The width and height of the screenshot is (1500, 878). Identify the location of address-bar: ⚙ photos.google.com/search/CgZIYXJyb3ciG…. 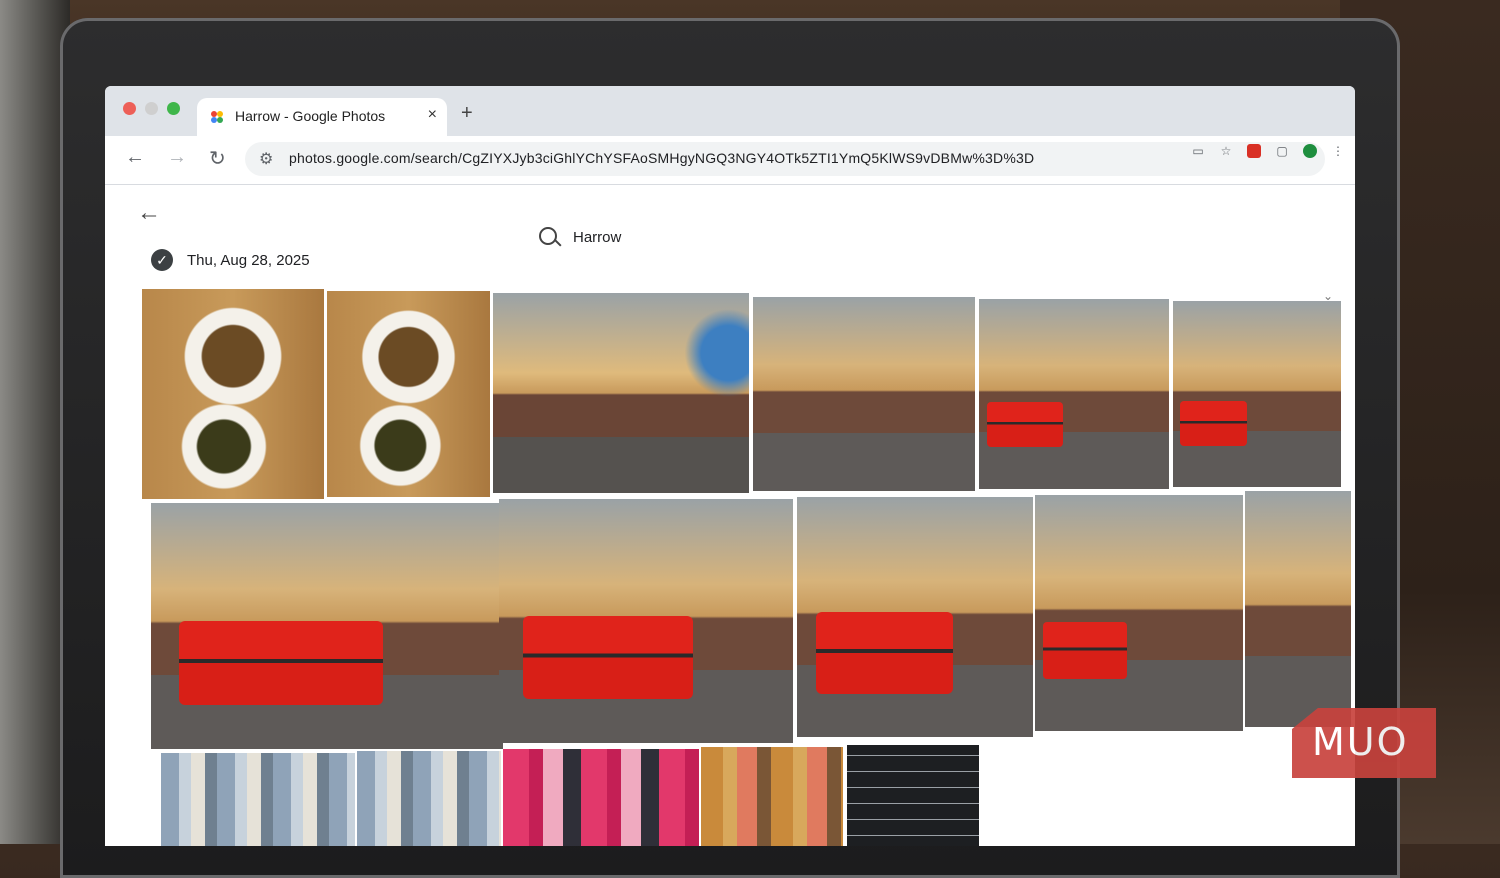
(785, 159).